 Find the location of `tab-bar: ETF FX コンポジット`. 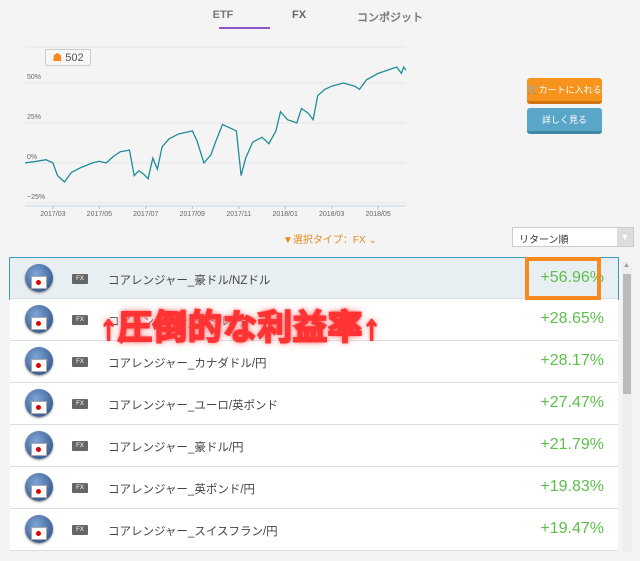

tab-bar: ETF FX コンポジット is located at coordinates (320, 15).